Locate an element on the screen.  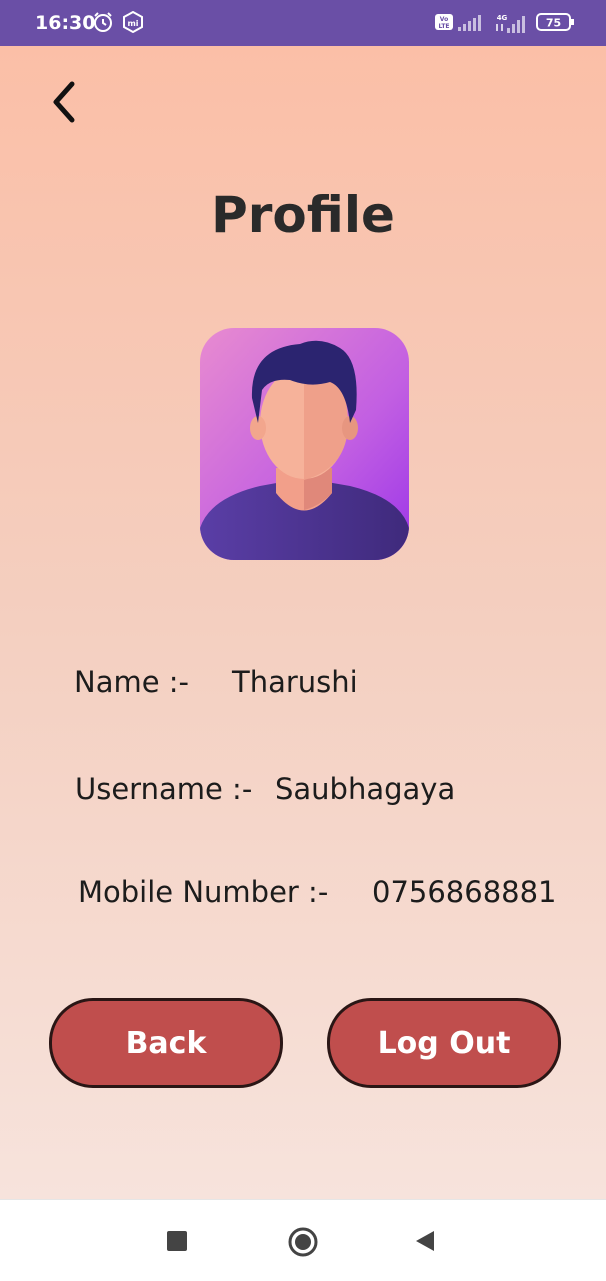
logout-button: Log Out is located at coordinates (444, 1043).